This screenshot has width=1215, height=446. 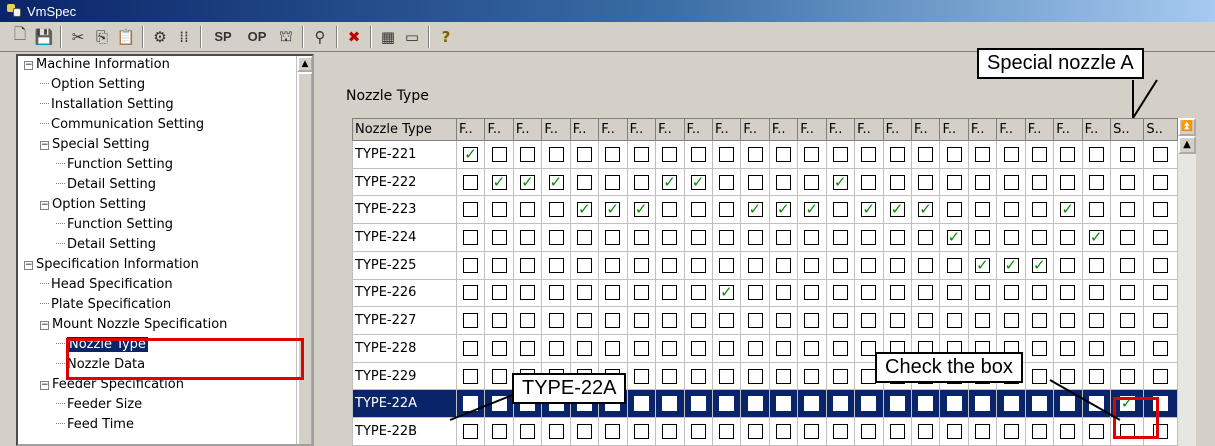 What do you see at coordinates (99, 405) in the screenshot?
I see `tree-item: Feeder Size` at bounding box center [99, 405].